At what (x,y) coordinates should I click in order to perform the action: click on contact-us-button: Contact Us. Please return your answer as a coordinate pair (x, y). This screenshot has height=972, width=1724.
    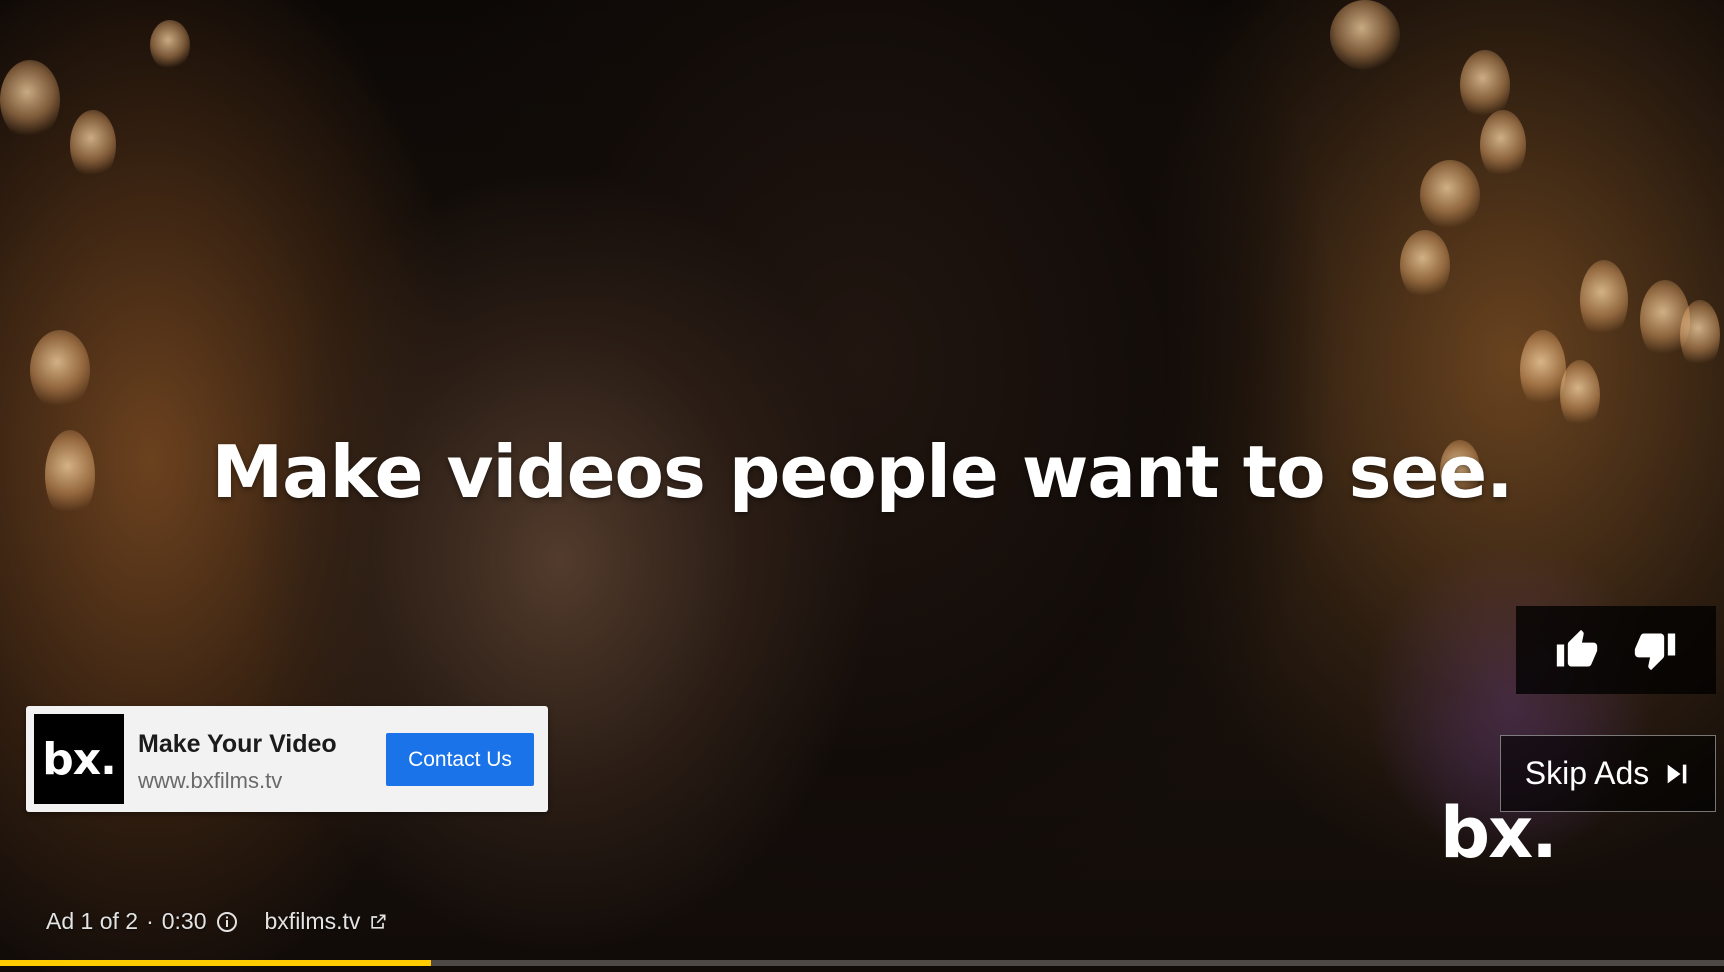
    Looking at the image, I should click on (460, 759).